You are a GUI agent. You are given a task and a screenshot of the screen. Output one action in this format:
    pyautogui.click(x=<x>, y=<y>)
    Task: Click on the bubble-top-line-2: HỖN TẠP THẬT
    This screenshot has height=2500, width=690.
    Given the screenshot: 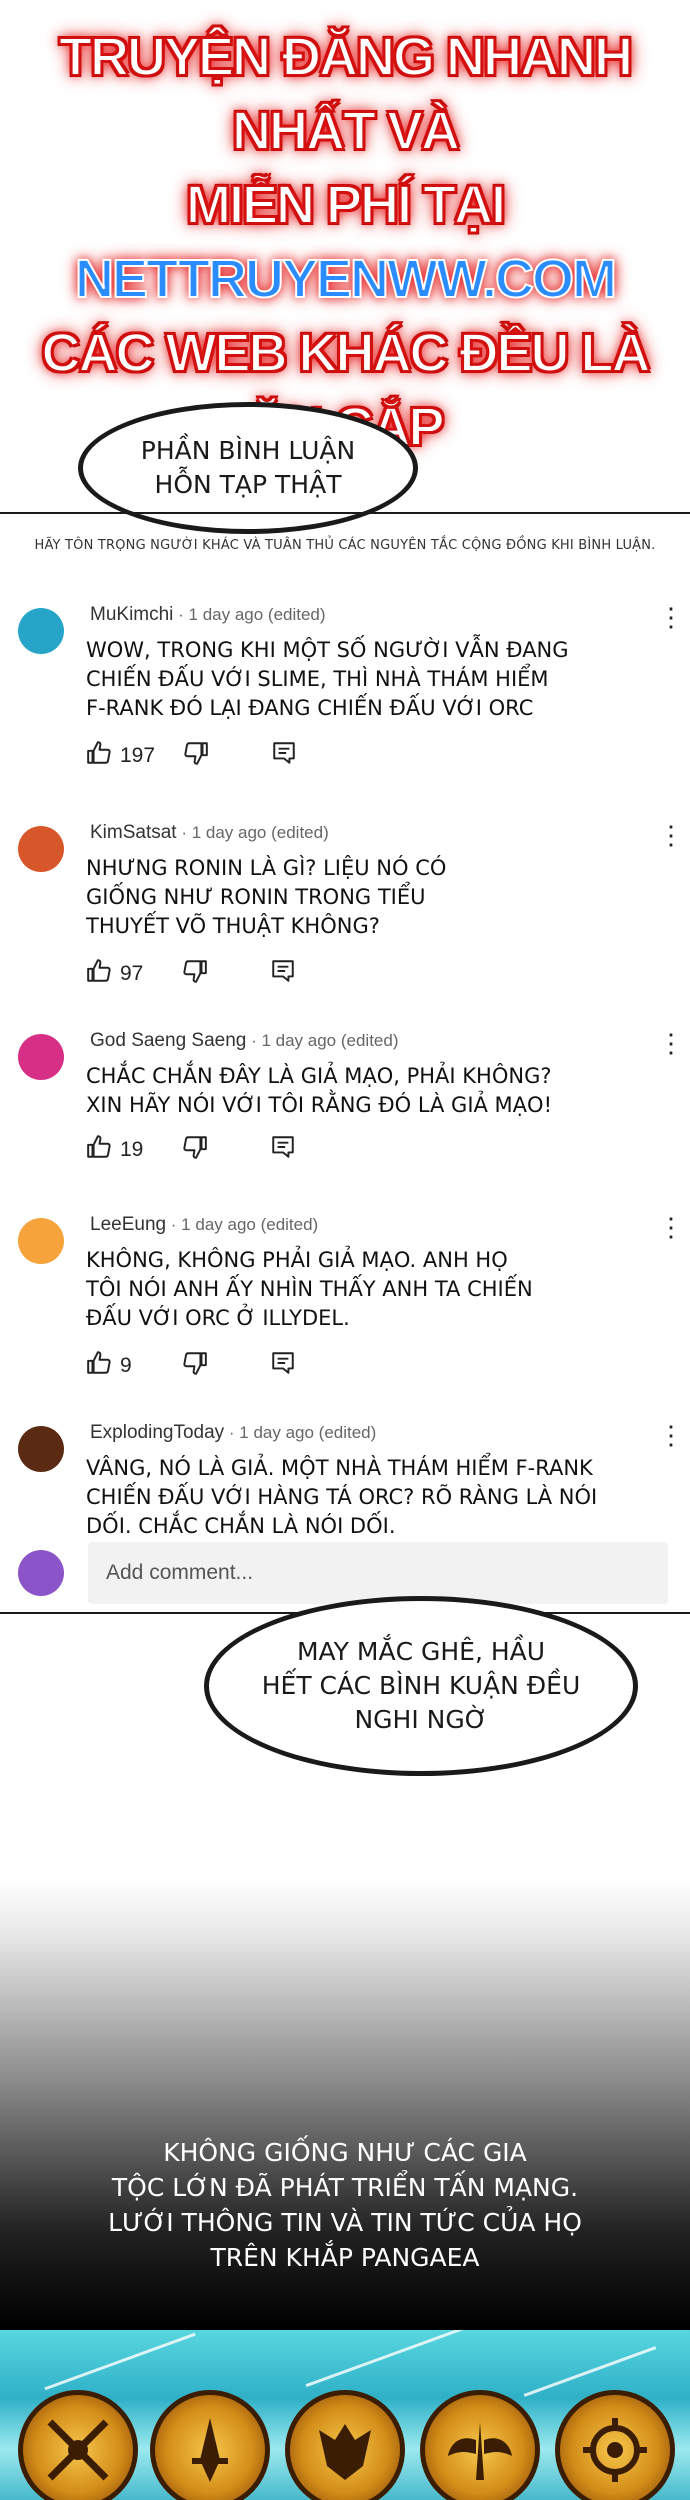 What is the action you would take?
    pyautogui.click(x=248, y=484)
    